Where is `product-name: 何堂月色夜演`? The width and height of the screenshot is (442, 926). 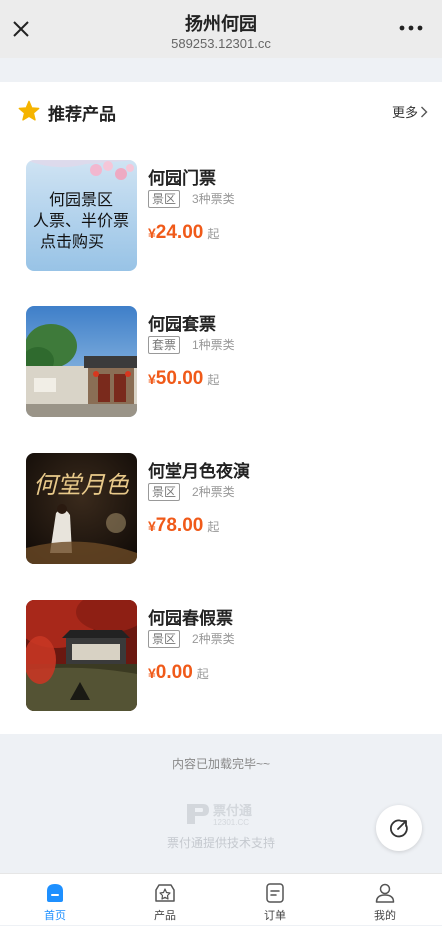 product-name: 何堂月色夜演 is located at coordinates (199, 471).